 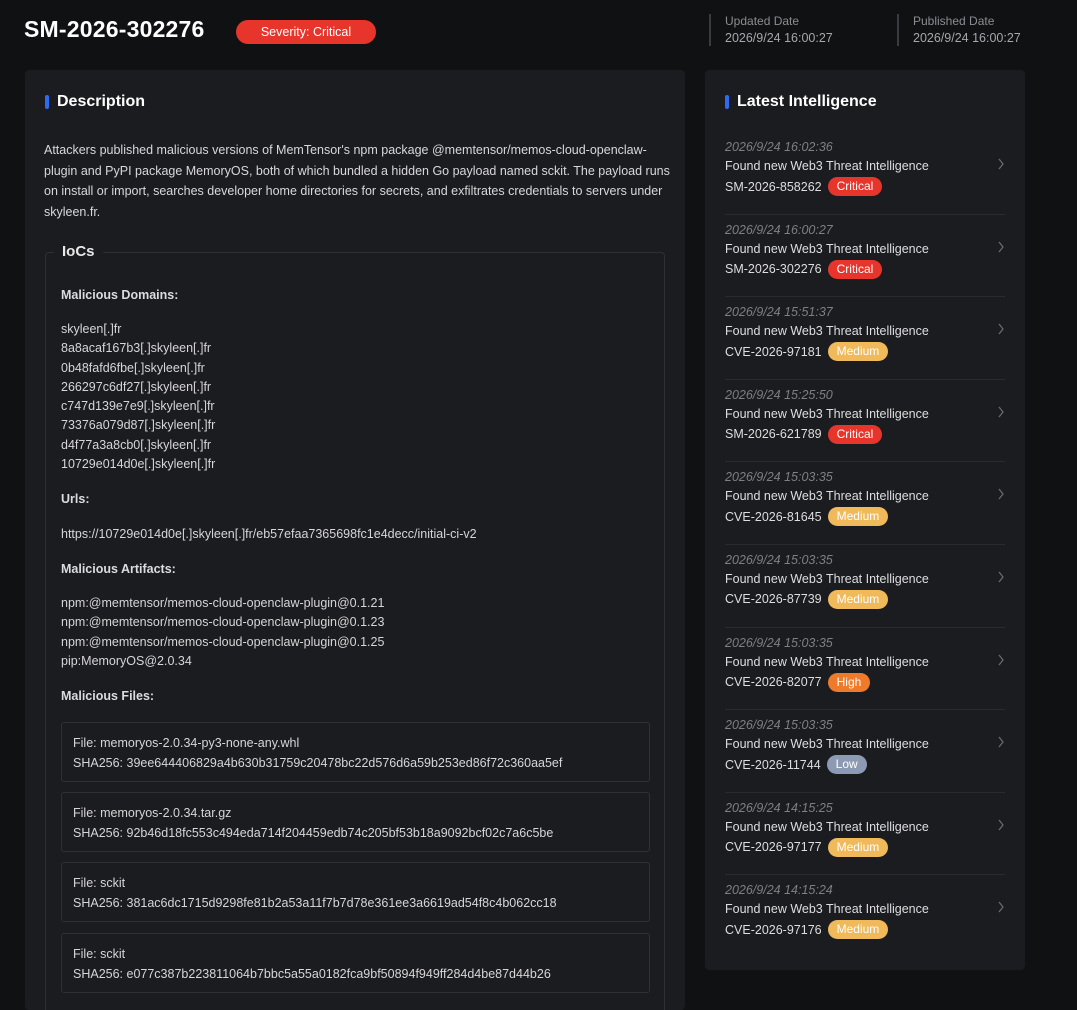 I want to click on intel-id: CVE-2026-97181, so click(x=773, y=351).